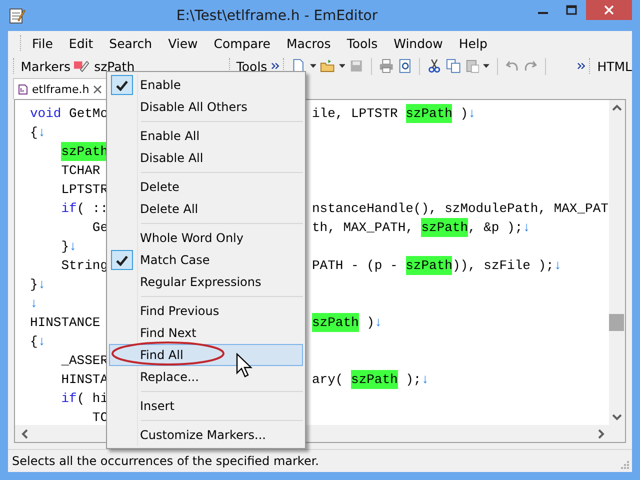 This screenshot has width=640, height=480. Describe the element at coordinates (460, 209) in the screenshot. I see `code-text: nstanceHandle(), szModulePath, MAX_PAT` at that location.